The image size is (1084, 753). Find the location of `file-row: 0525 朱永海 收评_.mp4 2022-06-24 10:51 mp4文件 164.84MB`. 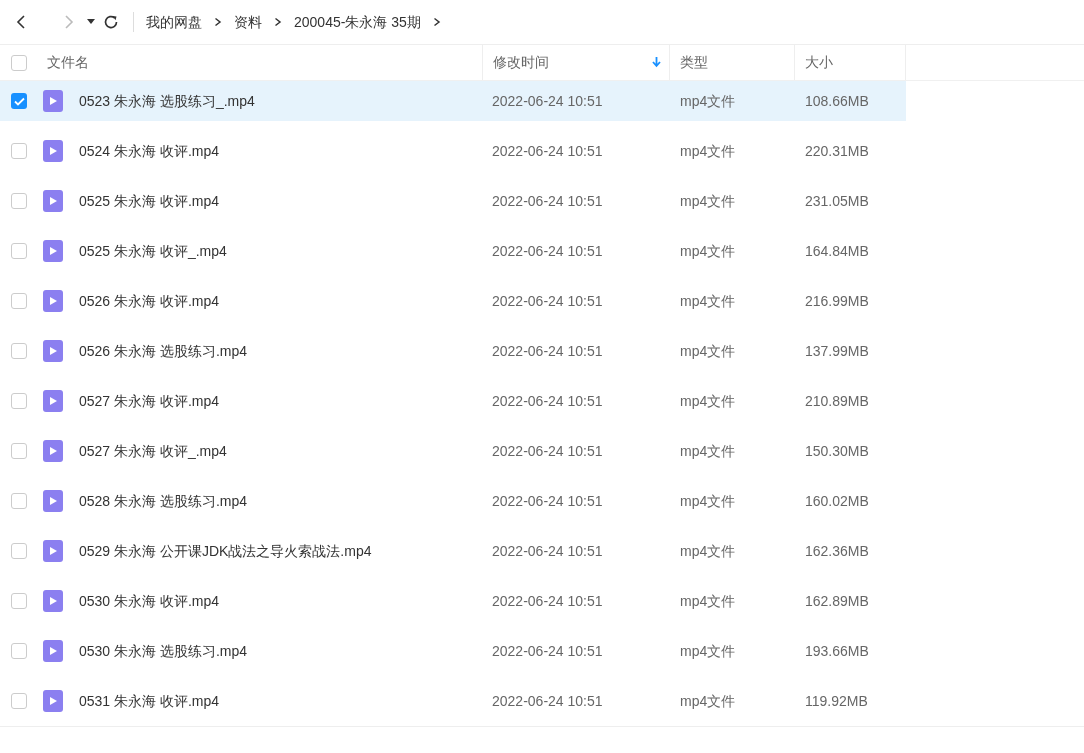

file-row: 0525 朱永海 收评_.mp4 2022-06-24 10:51 mp4文件 164.84MB is located at coordinates (453, 251).